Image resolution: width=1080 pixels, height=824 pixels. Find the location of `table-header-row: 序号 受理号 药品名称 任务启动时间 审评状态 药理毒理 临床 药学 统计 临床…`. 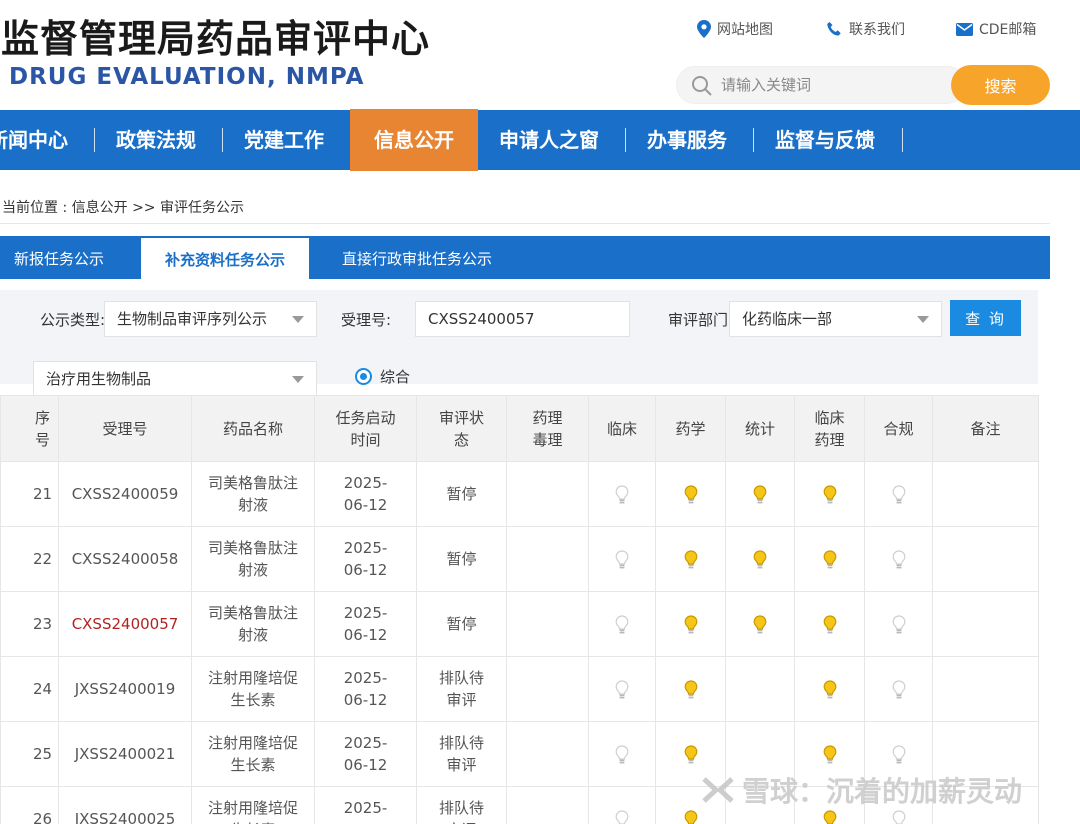

table-header-row: 序号 受理号 药品名称 任务启动时间 审评状态 药理毒理 临床 药学 统计 临床… is located at coordinates (519, 428).